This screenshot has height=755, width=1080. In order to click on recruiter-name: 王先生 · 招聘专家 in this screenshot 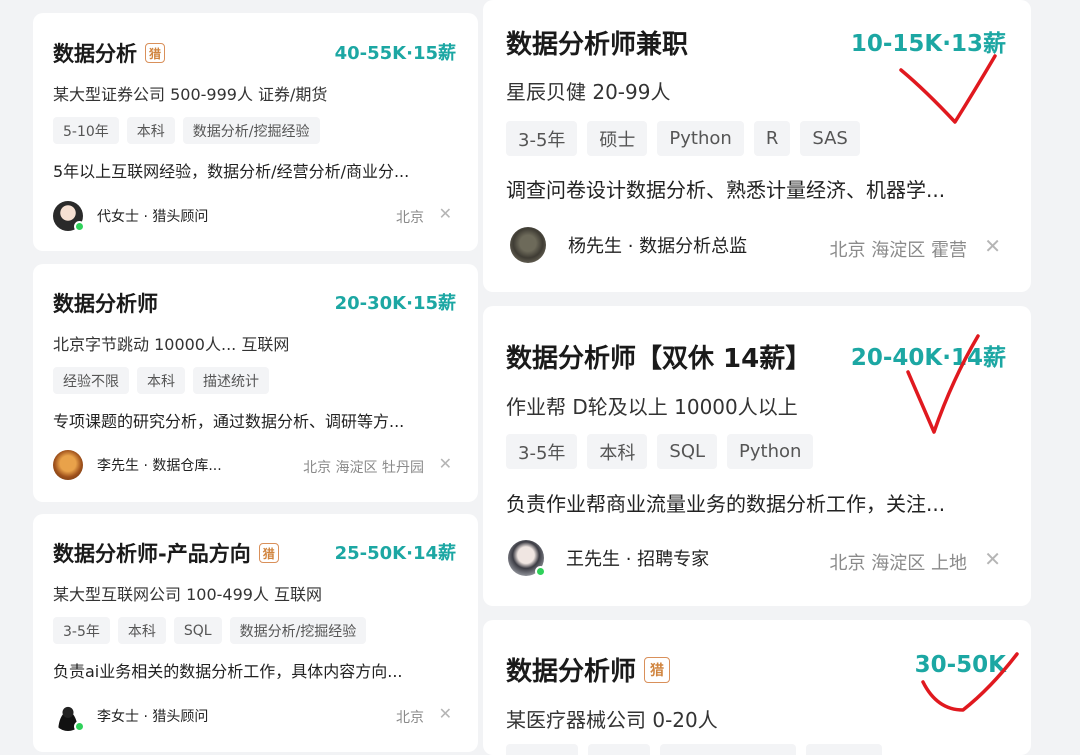, I will do `click(638, 559)`.